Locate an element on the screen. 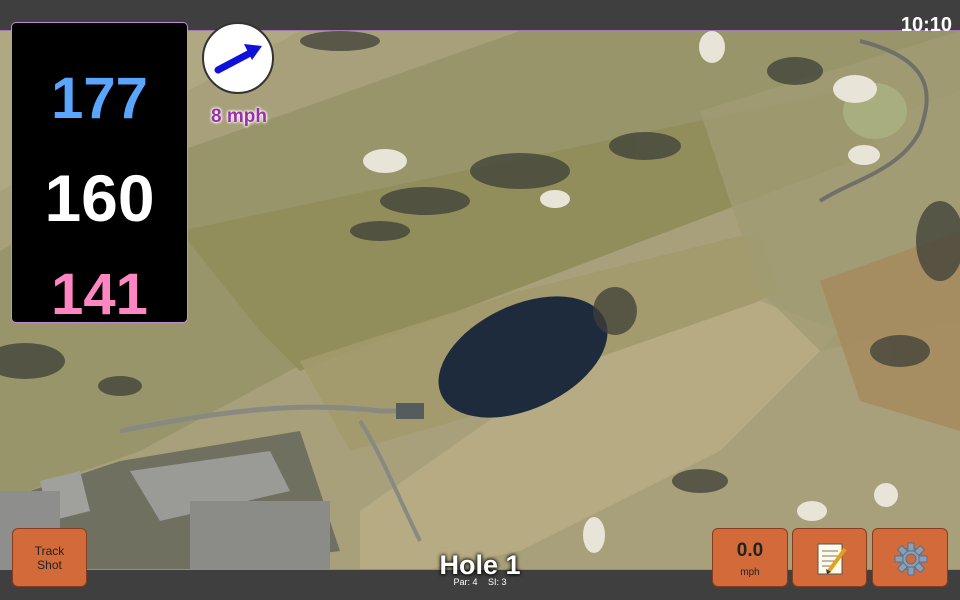  distance-front: 141 is located at coordinates (99, 294).